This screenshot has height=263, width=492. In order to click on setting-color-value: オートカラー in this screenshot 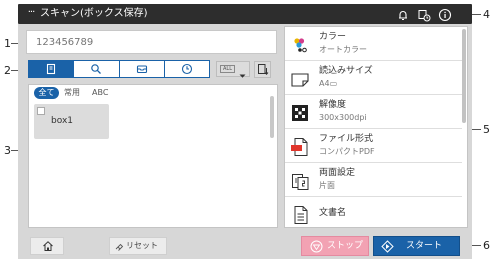, I will do `click(343, 49)`.